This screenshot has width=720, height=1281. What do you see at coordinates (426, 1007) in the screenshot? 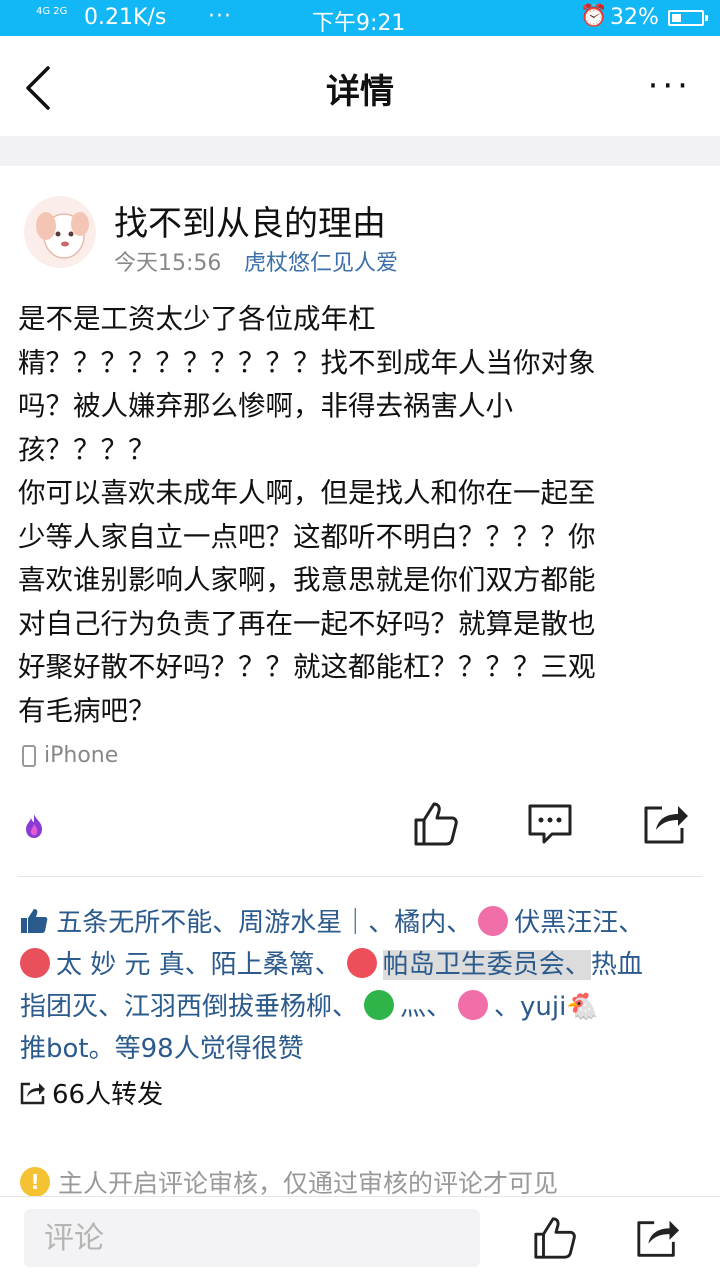
I see `liker-names: 灬、` at bounding box center [426, 1007].